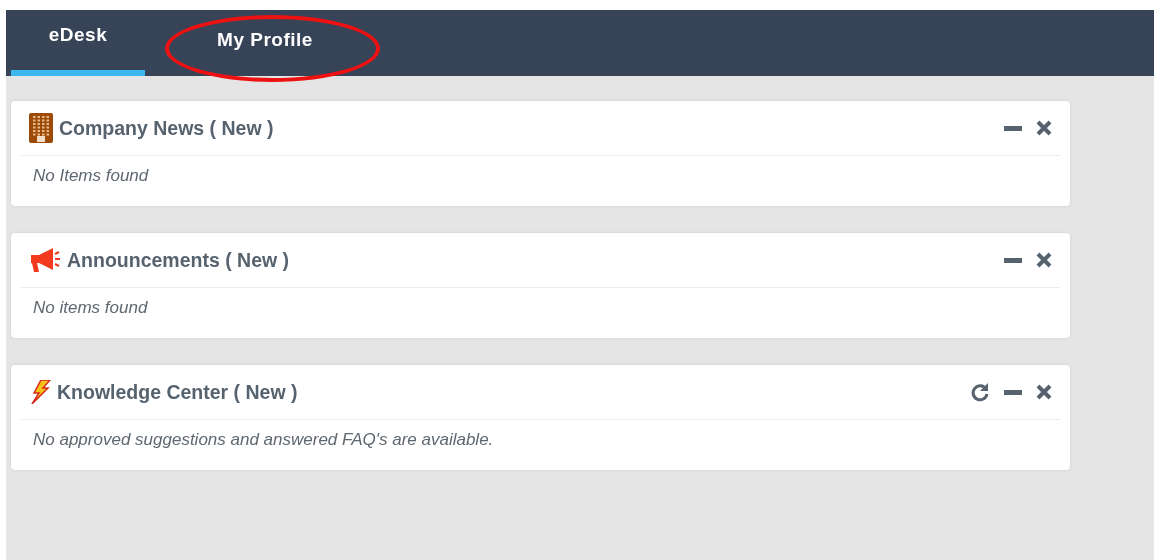 The width and height of the screenshot is (1154, 560). I want to click on empty-message: No approved suggestions and answered FAQ's are available., so click(264, 440).